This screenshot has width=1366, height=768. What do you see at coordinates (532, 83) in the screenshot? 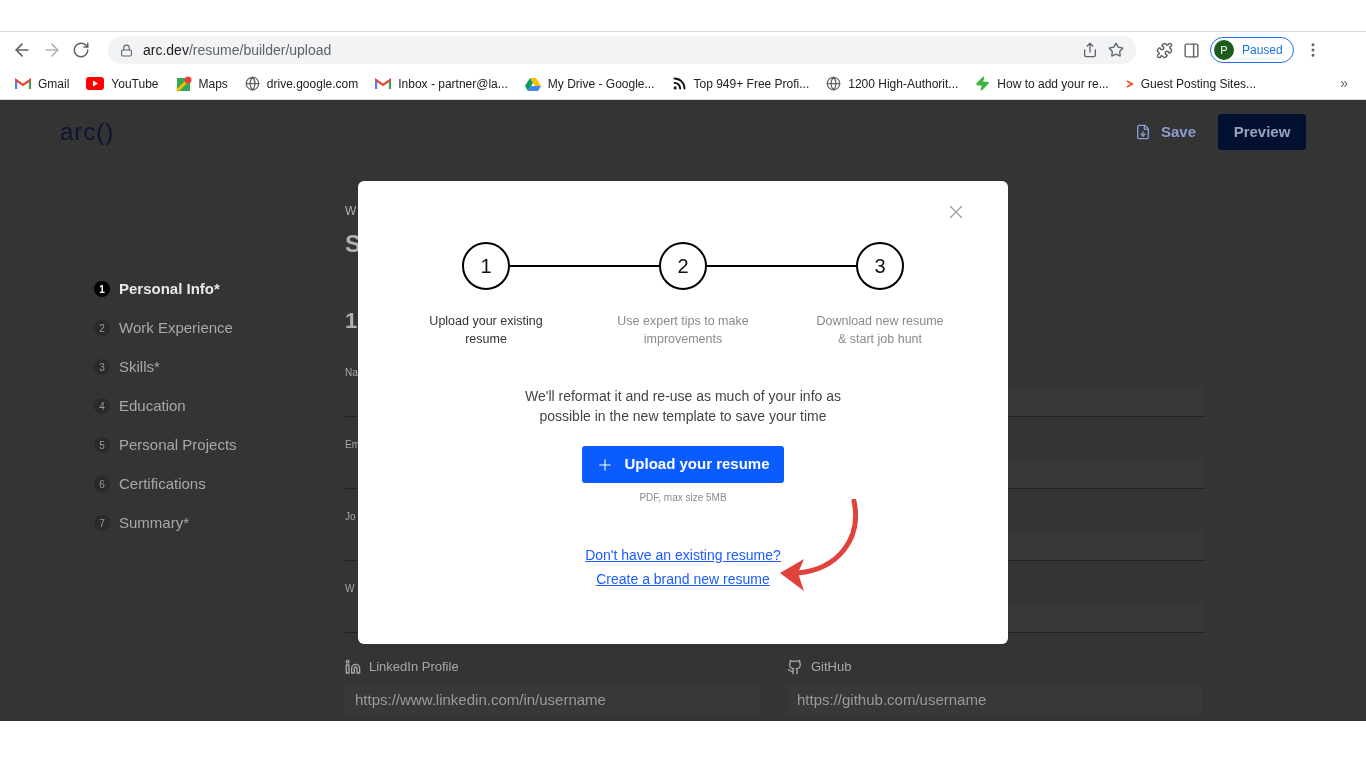
I see `triangle-icon` at bounding box center [532, 83].